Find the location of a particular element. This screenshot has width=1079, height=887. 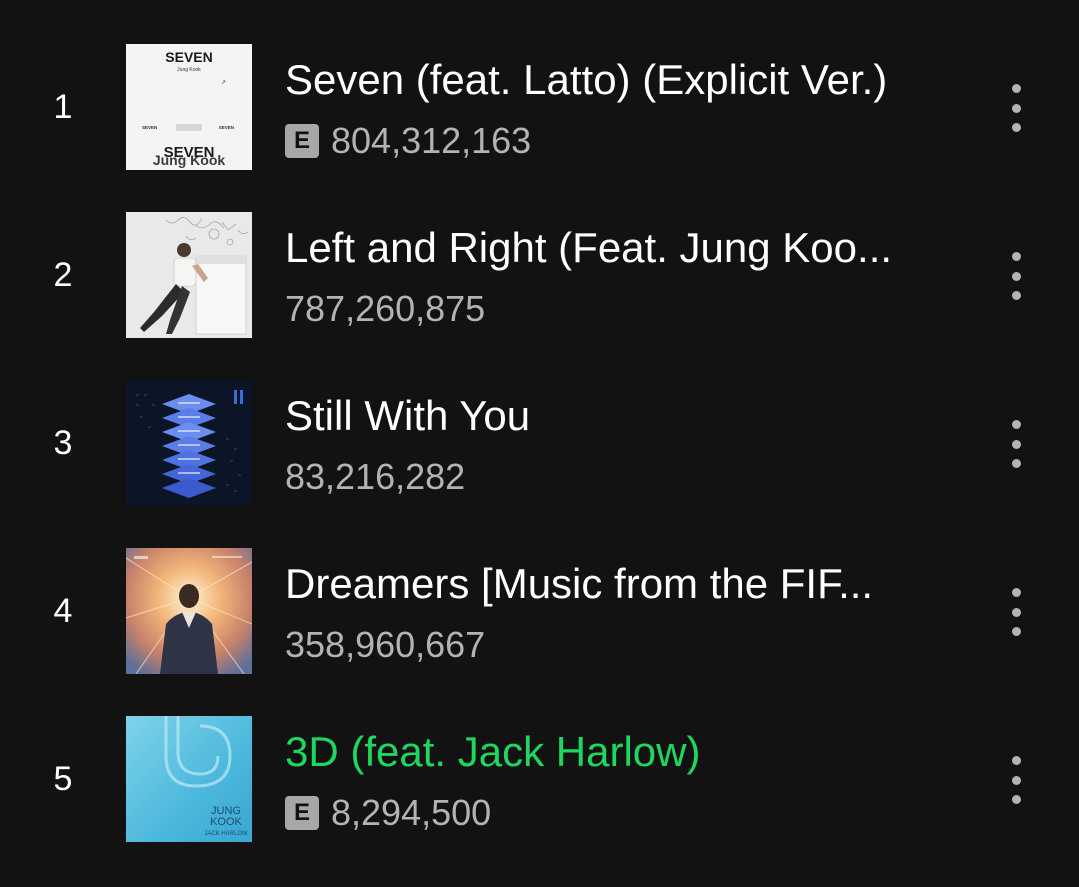

track-title: Seven (feat. Latto) (Explicit Ver.) is located at coordinates (625, 80).